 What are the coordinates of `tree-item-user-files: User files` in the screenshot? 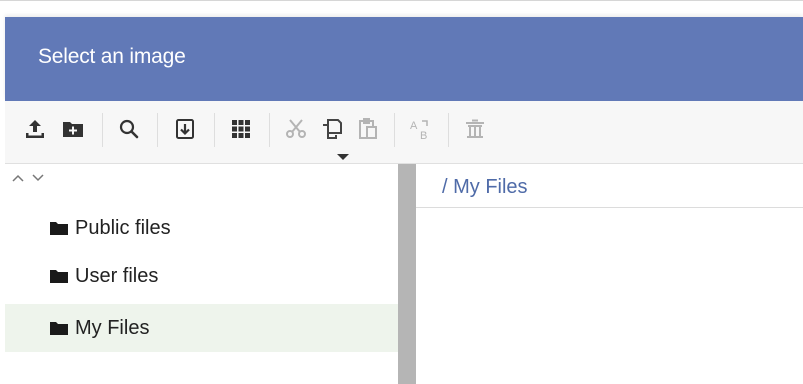 It's located at (201, 276).